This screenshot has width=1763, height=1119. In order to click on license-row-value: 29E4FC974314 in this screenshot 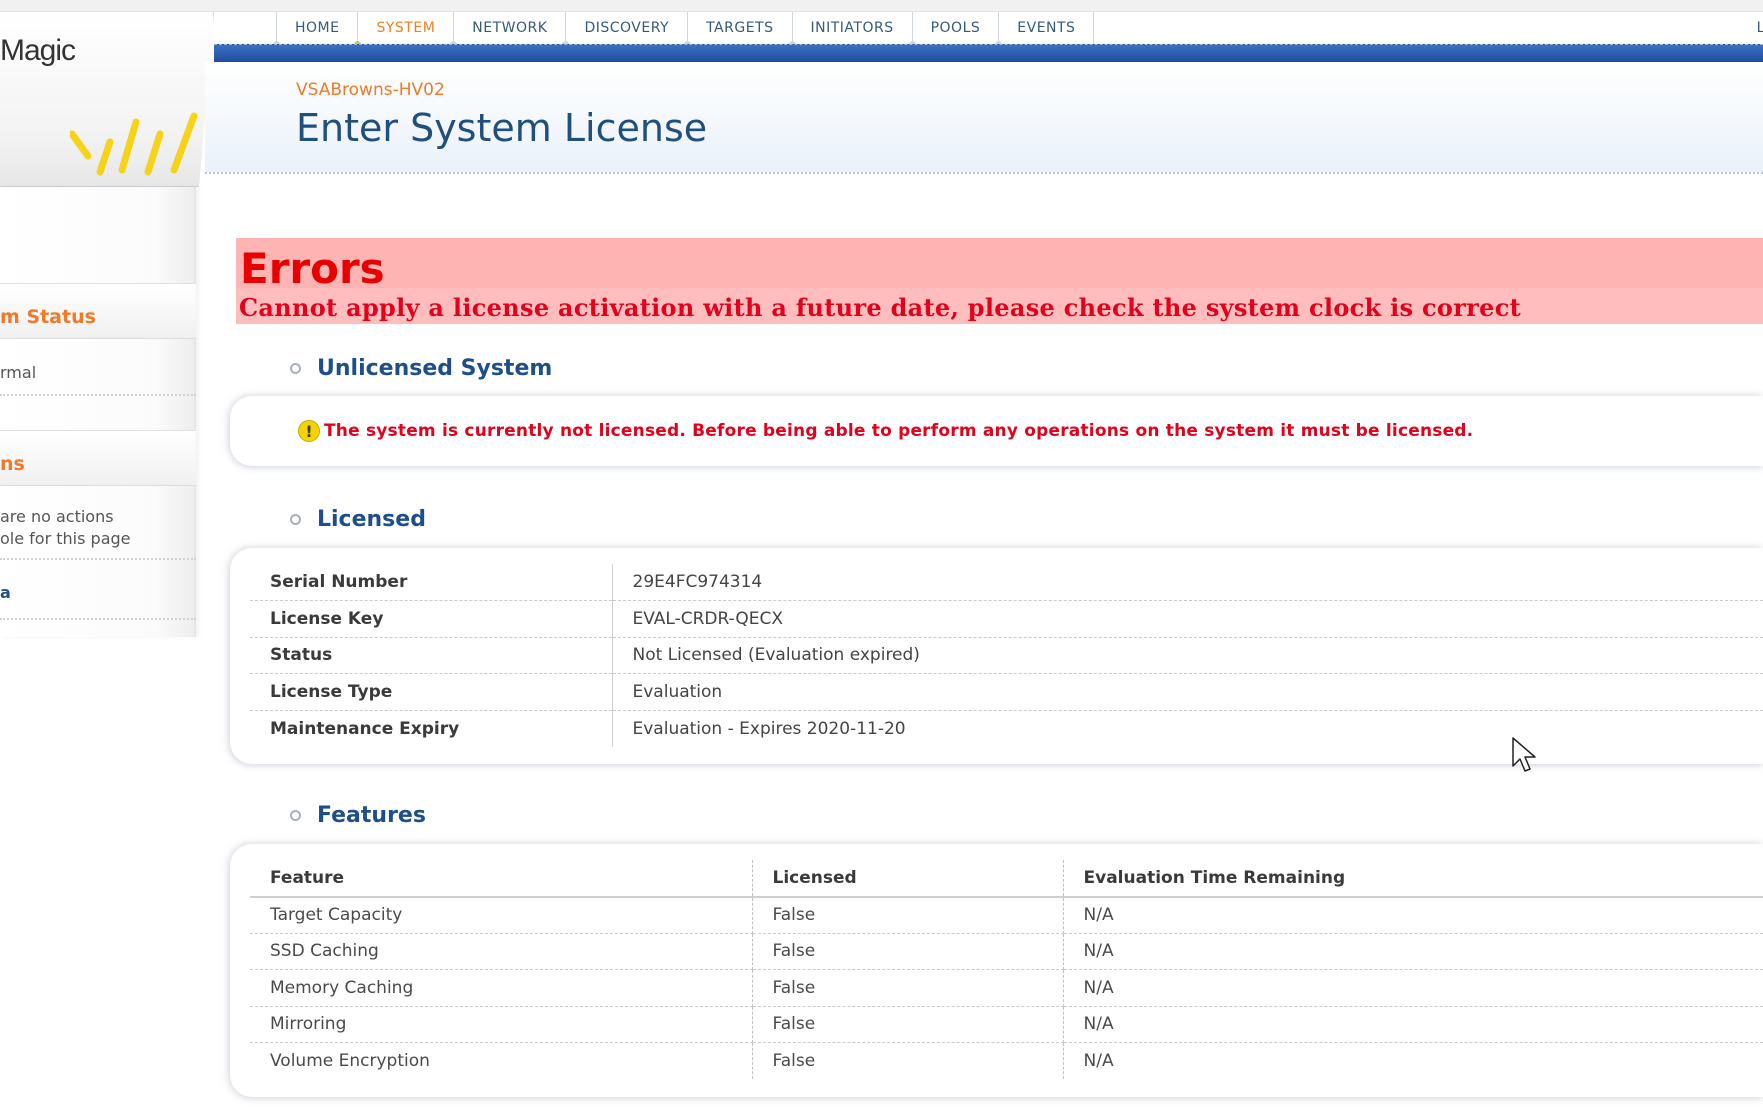, I will do `click(1187, 582)`.